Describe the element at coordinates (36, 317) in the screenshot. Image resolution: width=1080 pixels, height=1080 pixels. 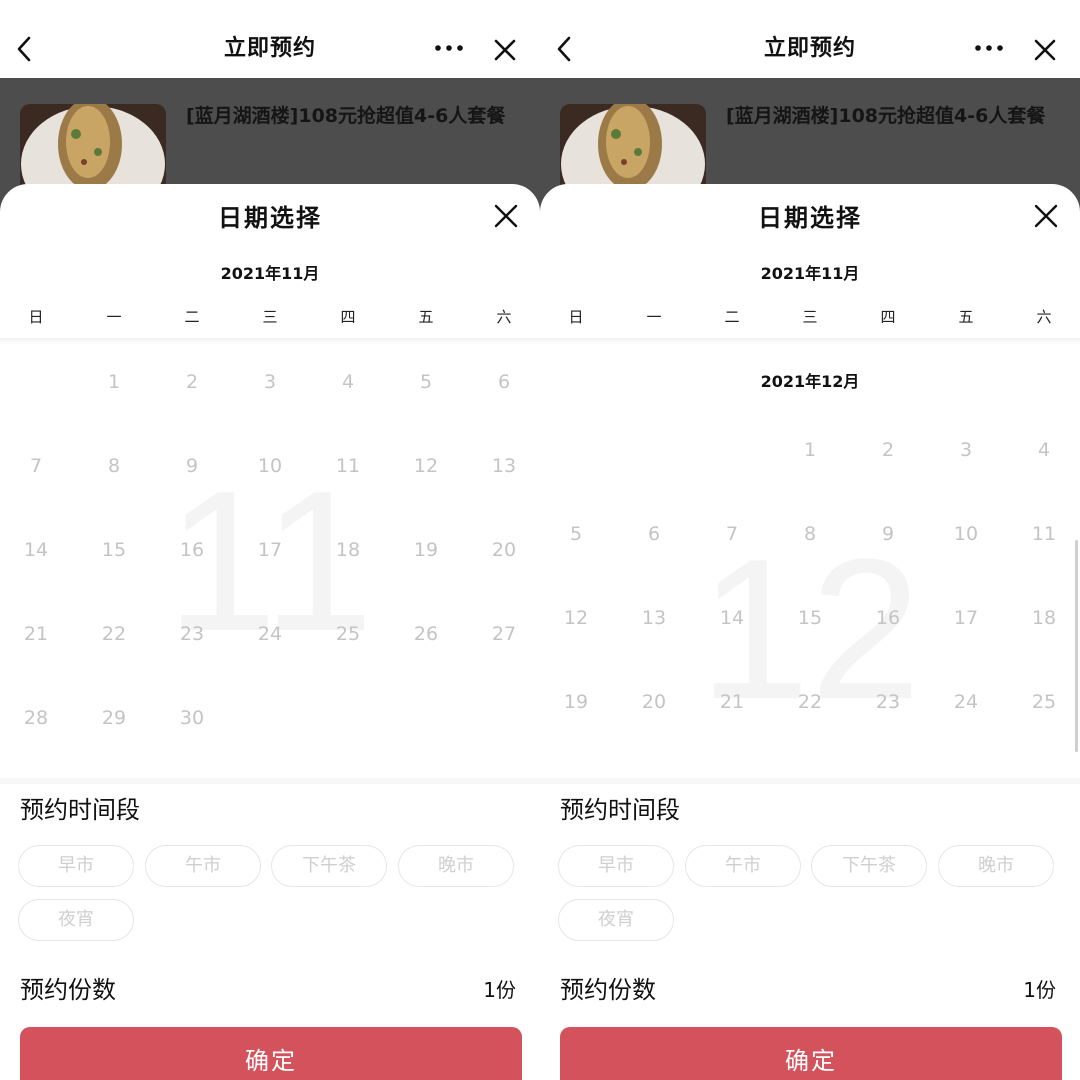
I see `weekday-label: 日` at that location.